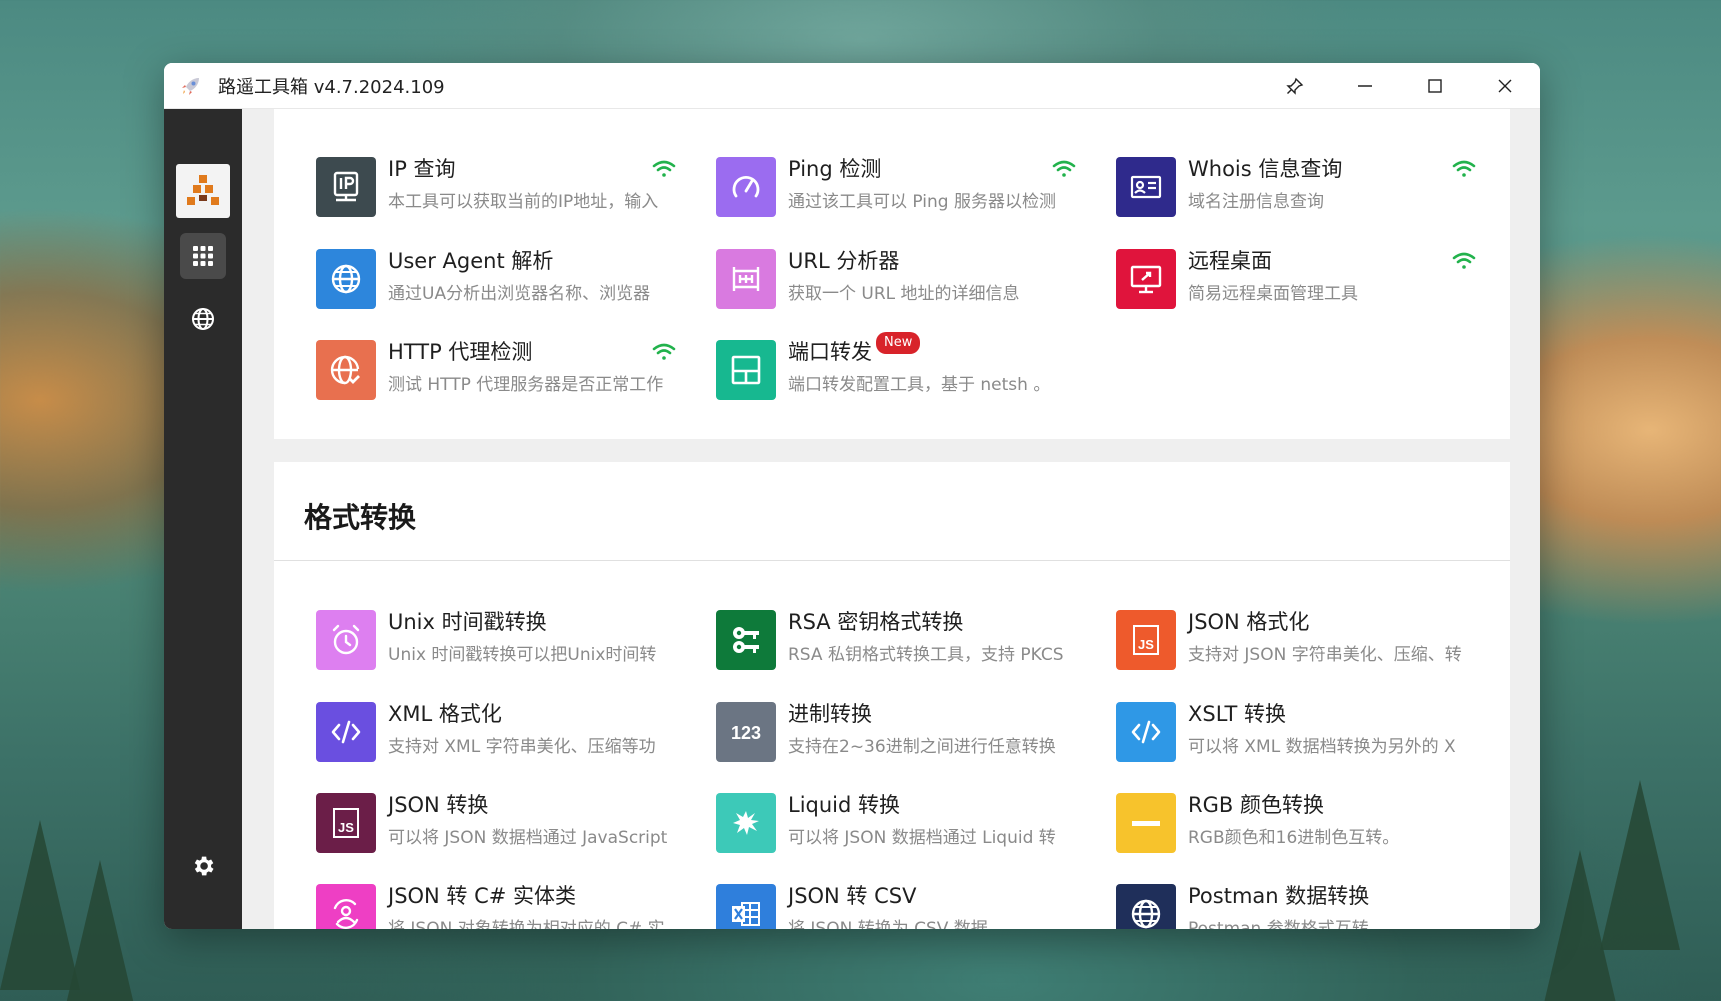  What do you see at coordinates (892, 560) in the screenshot?
I see `section-divider` at bounding box center [892, 560].